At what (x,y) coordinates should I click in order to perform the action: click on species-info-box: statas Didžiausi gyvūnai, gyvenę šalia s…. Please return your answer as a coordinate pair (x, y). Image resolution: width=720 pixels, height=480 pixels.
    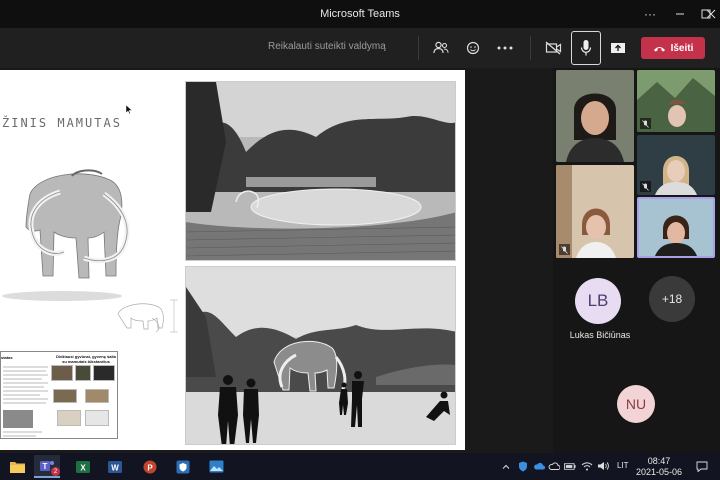
    Looking at the image, I should click on (59, 395).